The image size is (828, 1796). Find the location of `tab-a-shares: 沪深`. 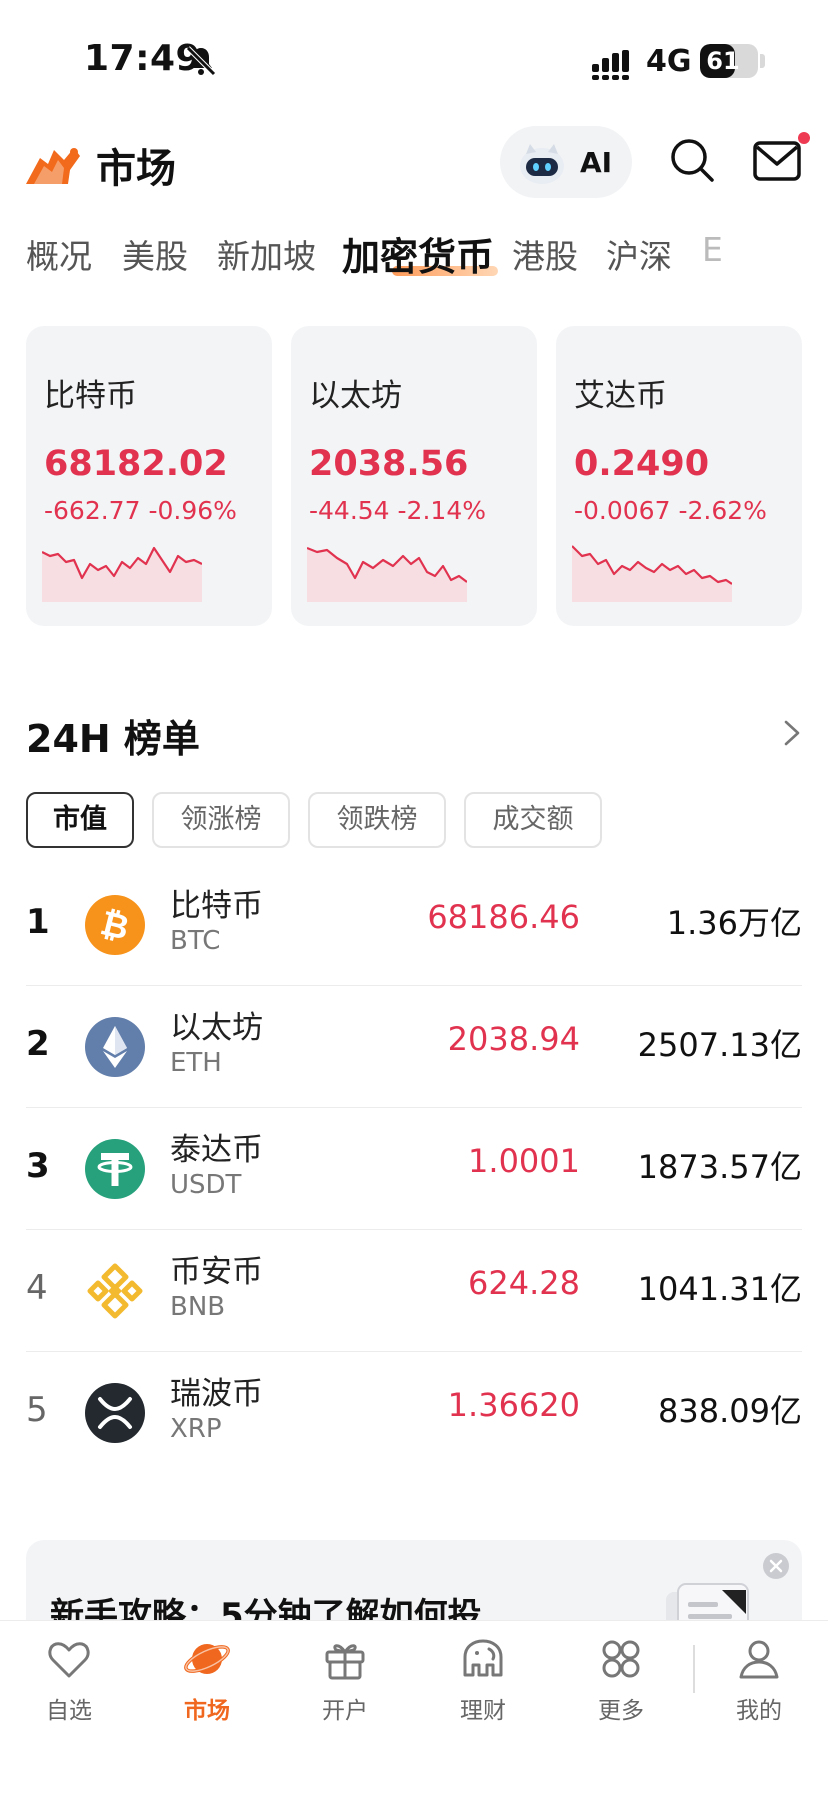

tab-a-shares: 沪深 is located at coordinates (639, 254).